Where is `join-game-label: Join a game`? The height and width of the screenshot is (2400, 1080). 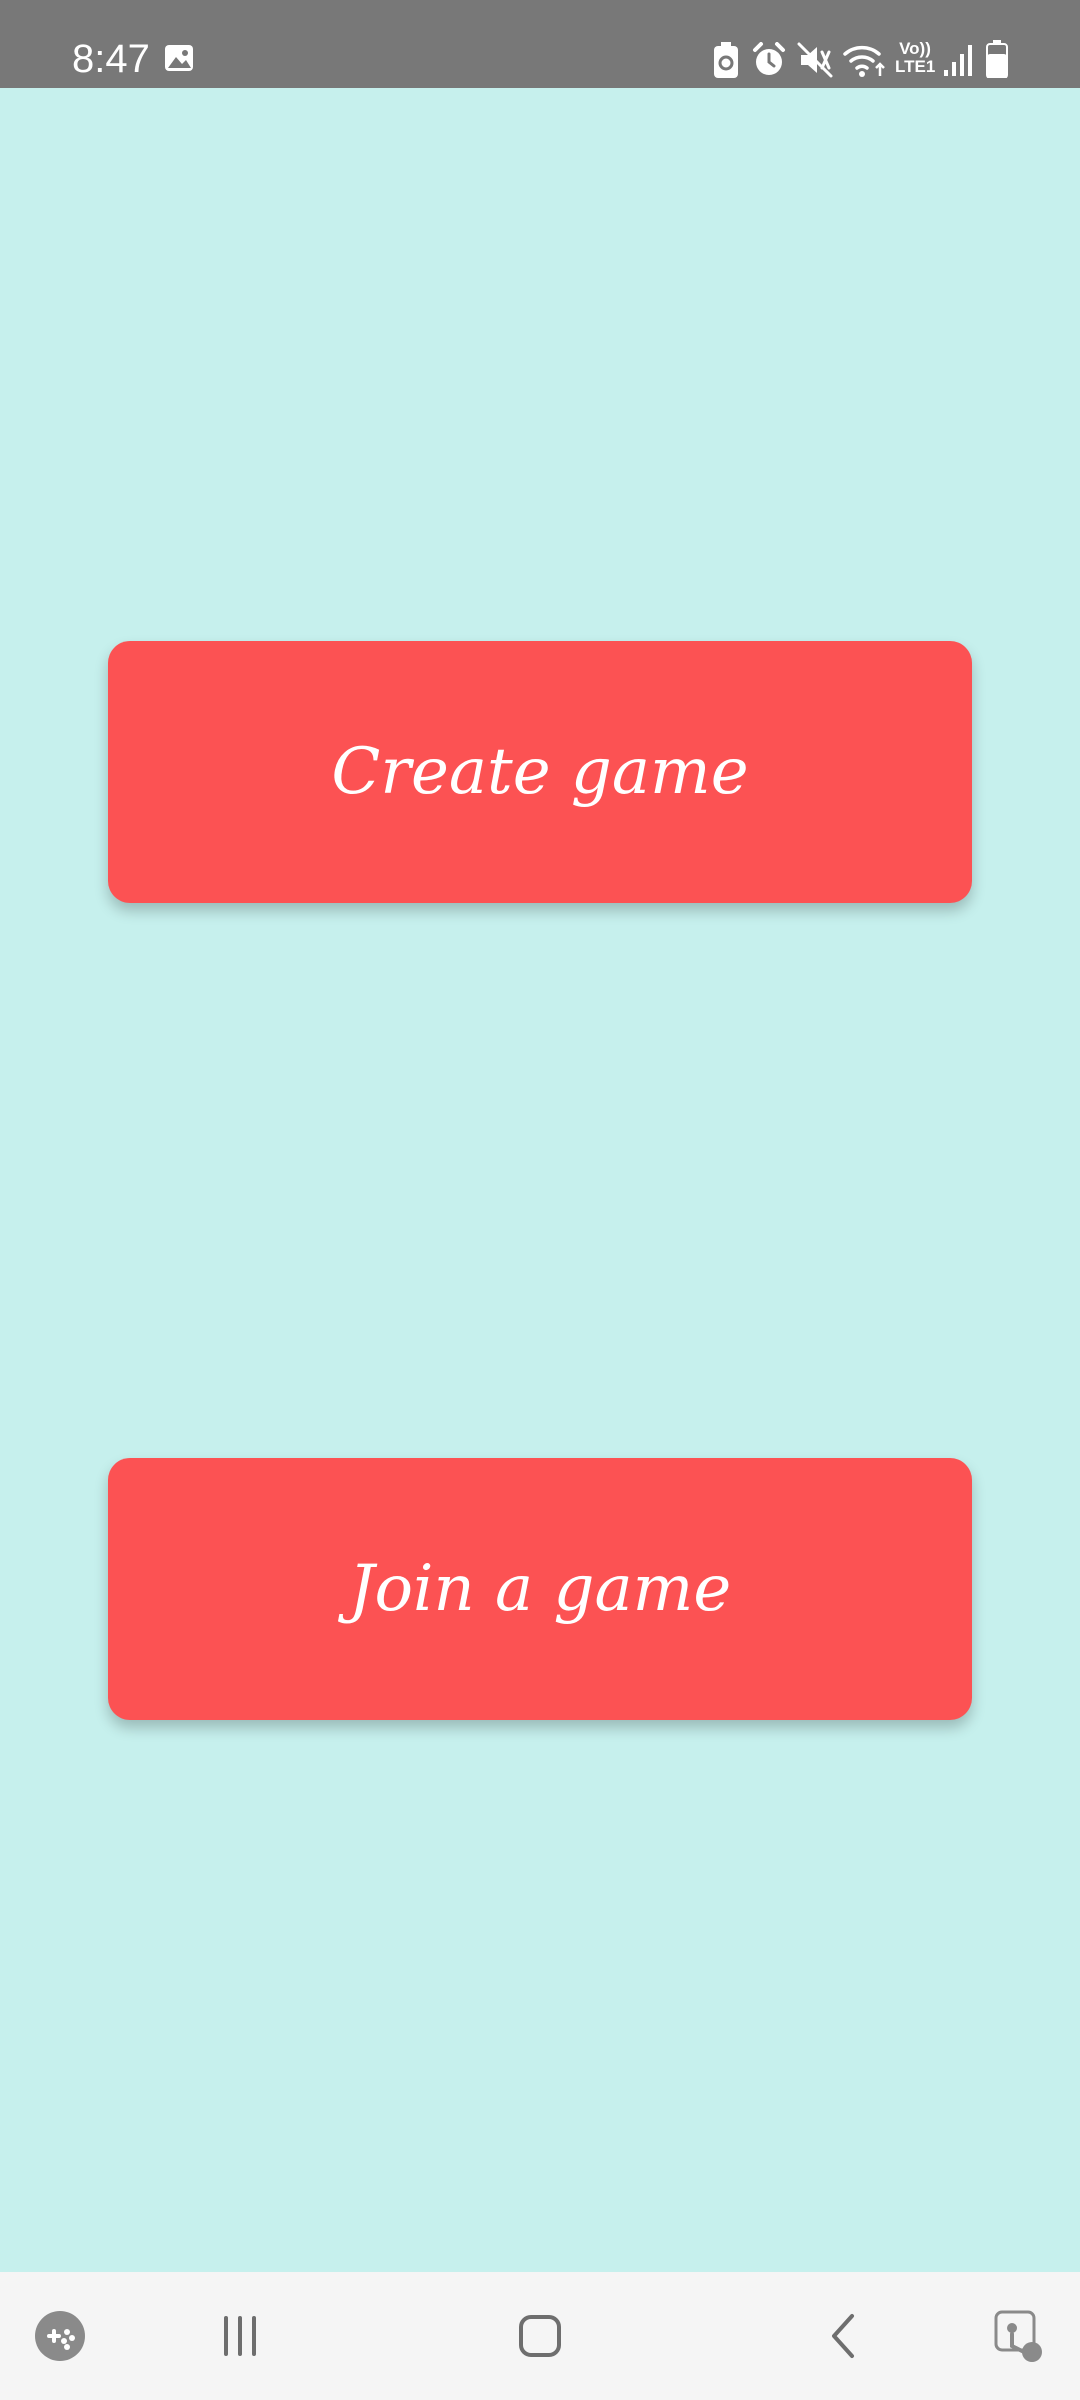 join-game-label: Join a game is located at coordinates (540, 1589).